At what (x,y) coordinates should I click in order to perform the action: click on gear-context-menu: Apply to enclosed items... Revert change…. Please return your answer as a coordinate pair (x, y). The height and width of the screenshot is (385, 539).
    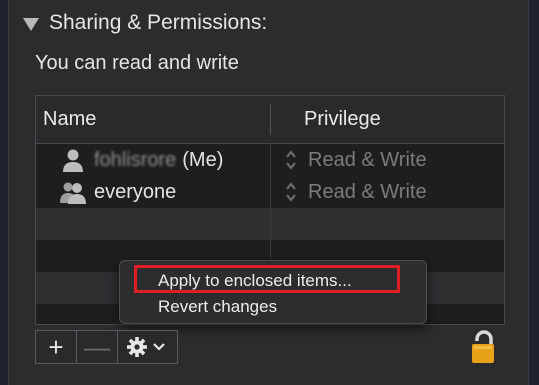
    Looking at the image, I should click on (273, 292).